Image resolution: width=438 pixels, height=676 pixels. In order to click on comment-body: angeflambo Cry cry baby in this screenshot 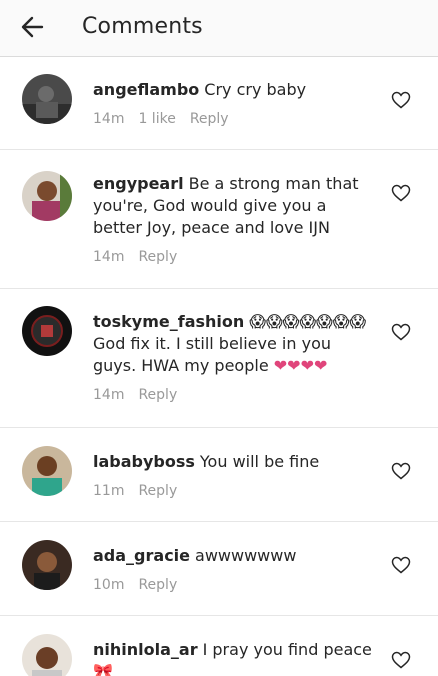, I will do `click(234, 90)`.